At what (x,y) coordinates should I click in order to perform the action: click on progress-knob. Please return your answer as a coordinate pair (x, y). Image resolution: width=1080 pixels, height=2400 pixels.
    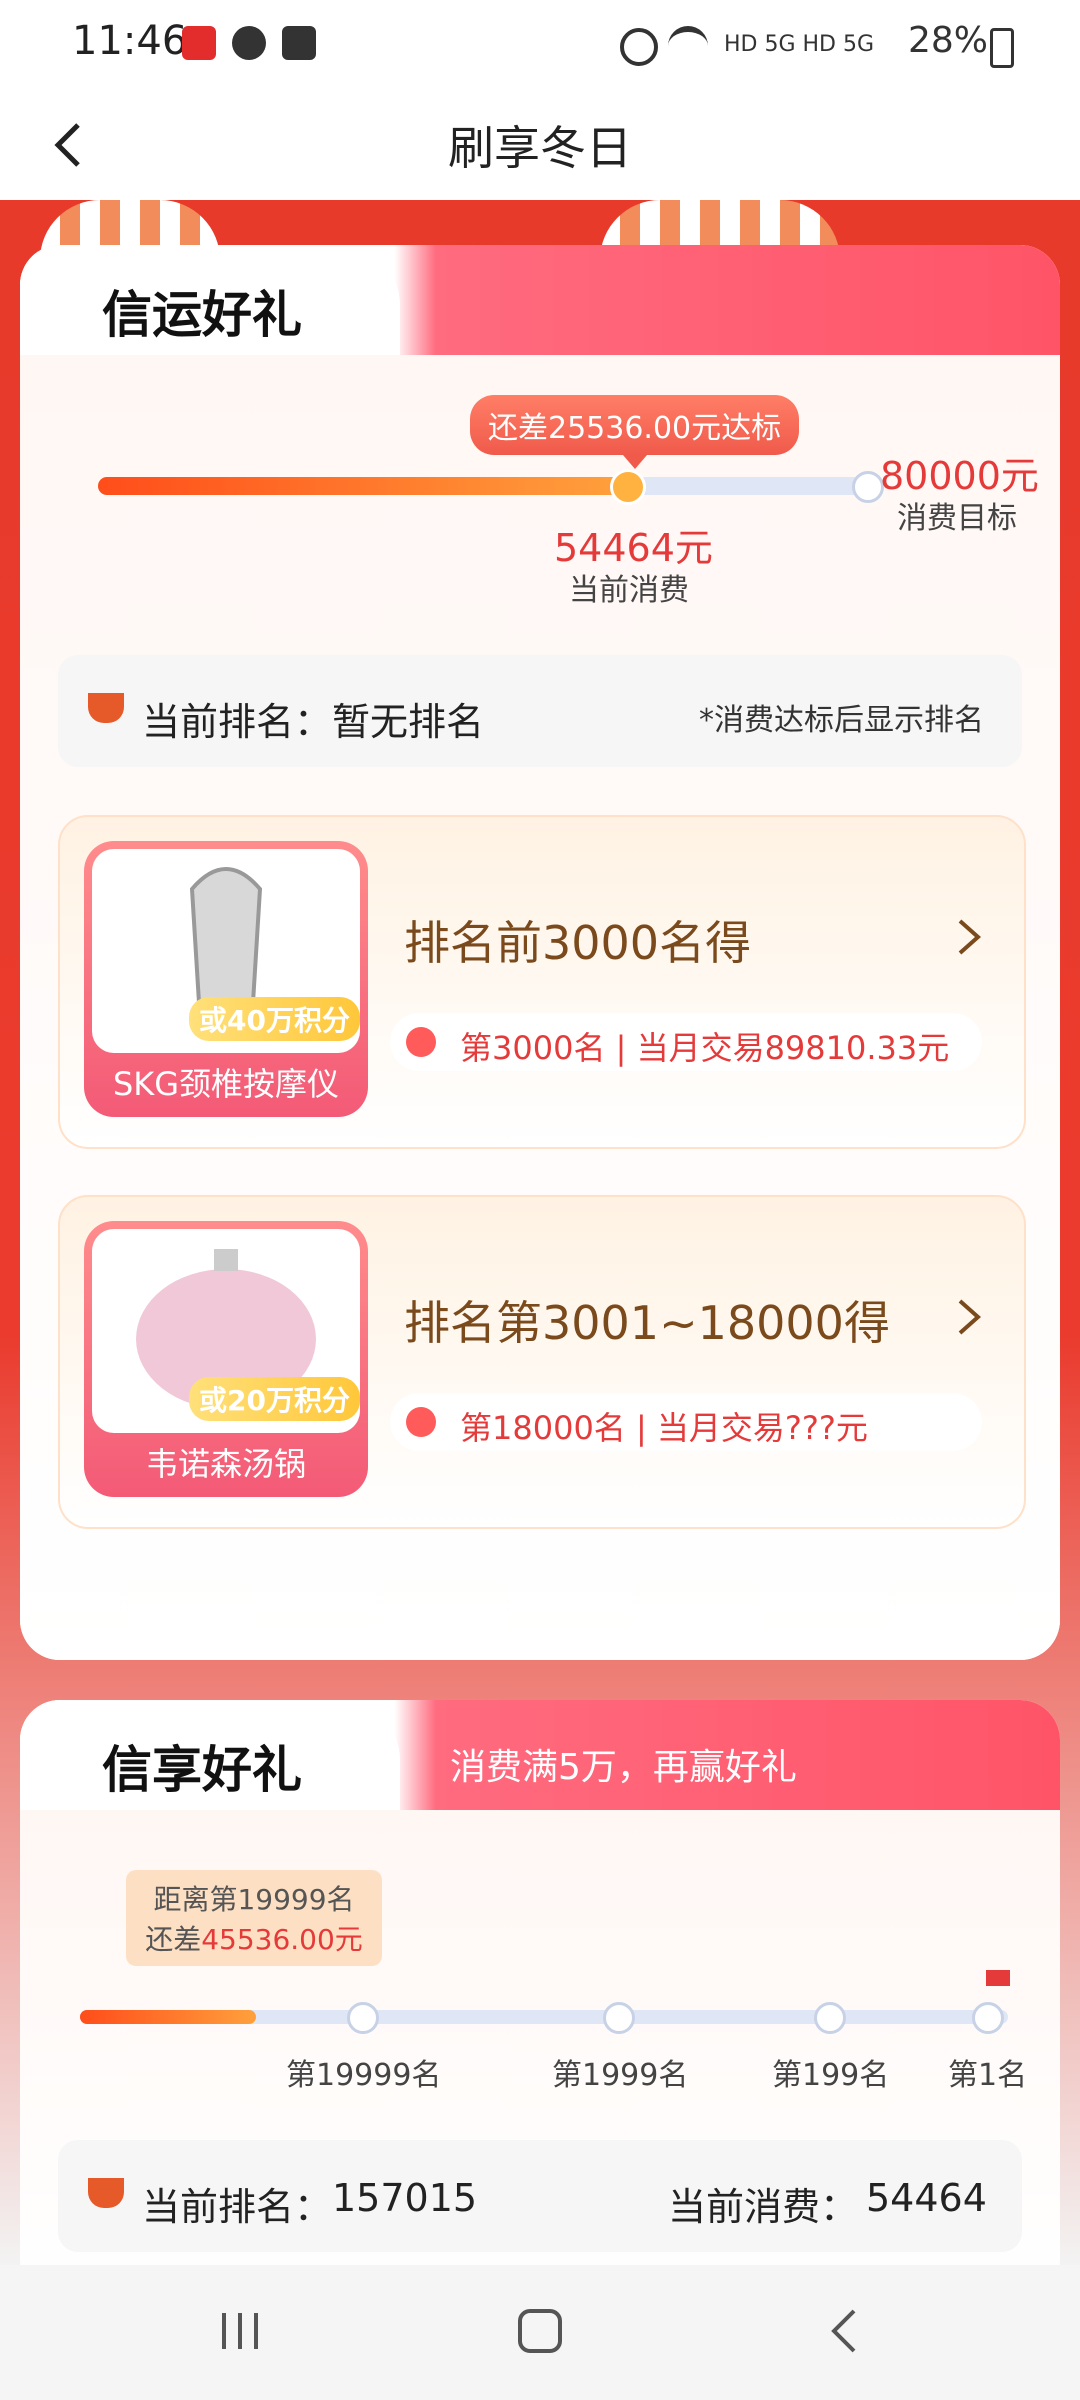
    Looking at the image, I should click on (628, 487).